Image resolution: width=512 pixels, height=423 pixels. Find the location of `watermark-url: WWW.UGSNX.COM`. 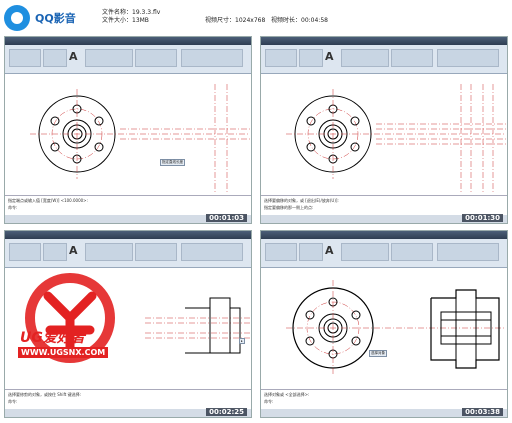

watermark-url: WWW.UGSNX.COM is located at coordinates (63, 352).